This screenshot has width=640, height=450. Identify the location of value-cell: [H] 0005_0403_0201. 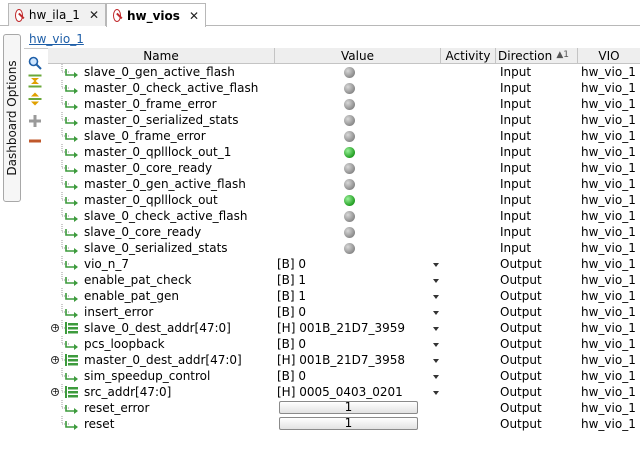
(358, 392).